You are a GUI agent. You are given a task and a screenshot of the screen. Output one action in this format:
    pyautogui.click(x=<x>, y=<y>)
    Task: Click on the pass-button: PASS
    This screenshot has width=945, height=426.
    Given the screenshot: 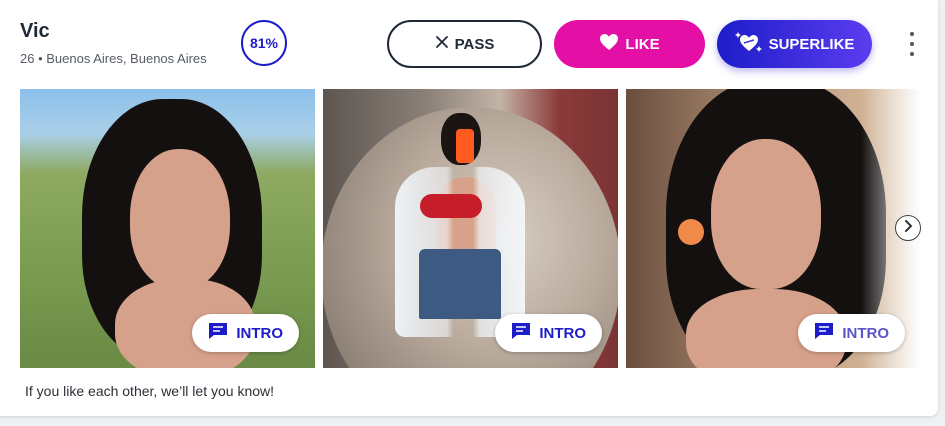 What is the action you would take?
    pyautogui.click(x=464, y=44)
    